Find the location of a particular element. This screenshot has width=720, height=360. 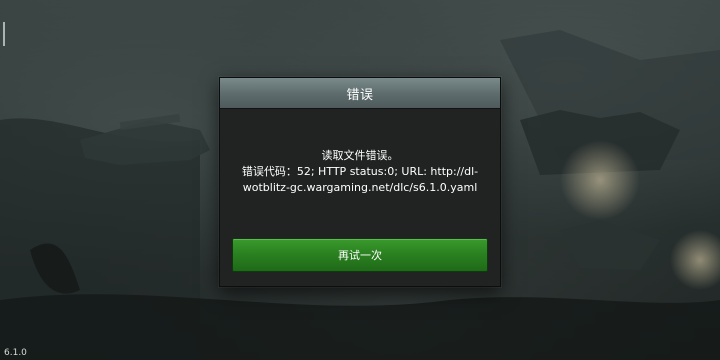

scroll-indicator is located at coordinates (4, 34).